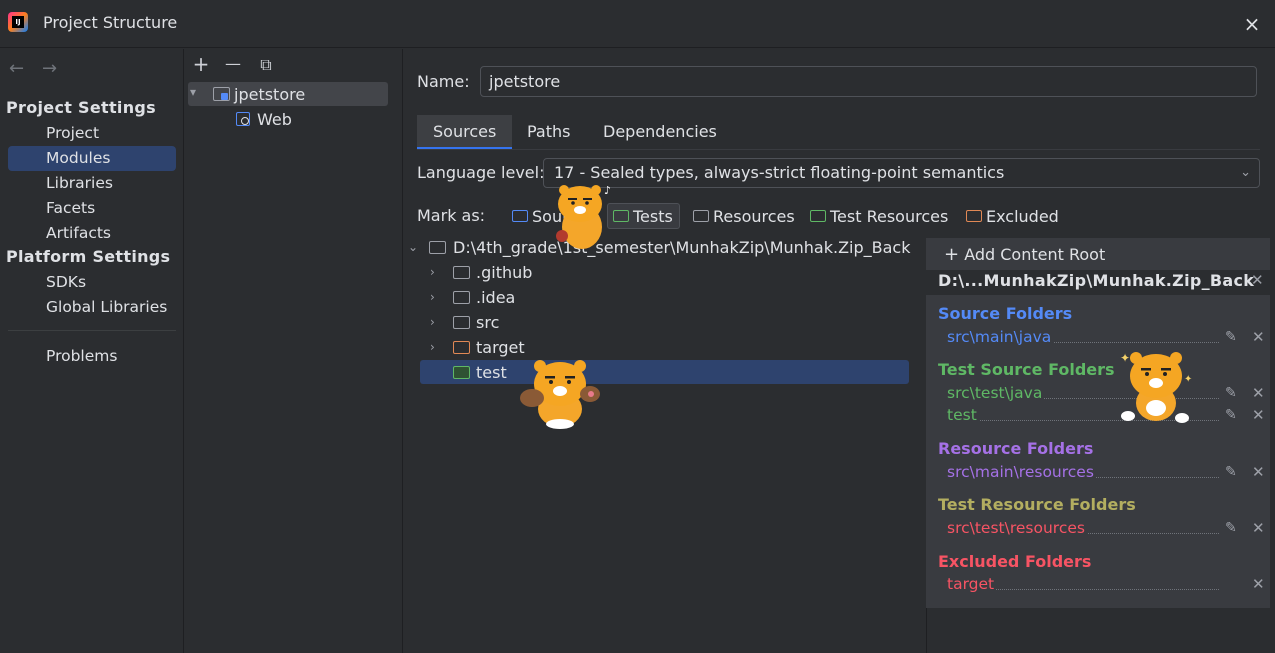 This screenshot has width=1275, height=653. What do you see at coordinates (1024, 254) in the screenshot?
I see `add-content-root-button: + Add Content Root` at bounding box center [1024, 254].